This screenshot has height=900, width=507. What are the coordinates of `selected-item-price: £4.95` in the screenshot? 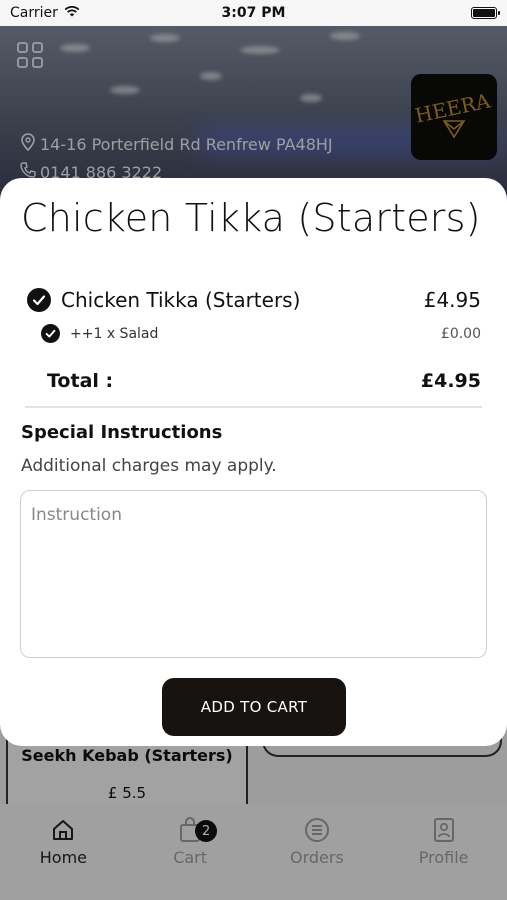 It's located at (452, 300).